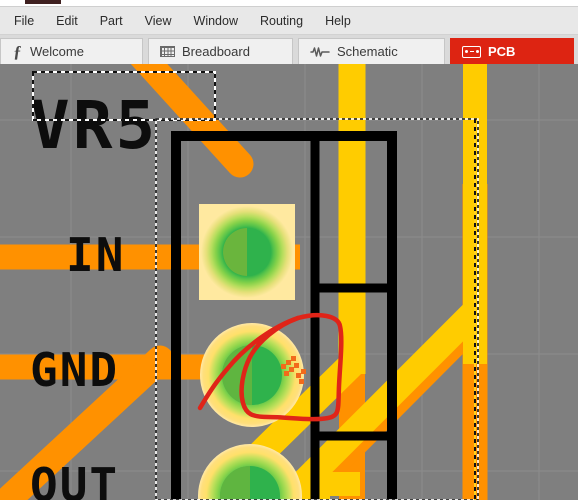  What do you see at coordinates (17, 51) in the screenshot?
I see `fritzing-f-icon: ƒ` at bounding box center [17, 51].